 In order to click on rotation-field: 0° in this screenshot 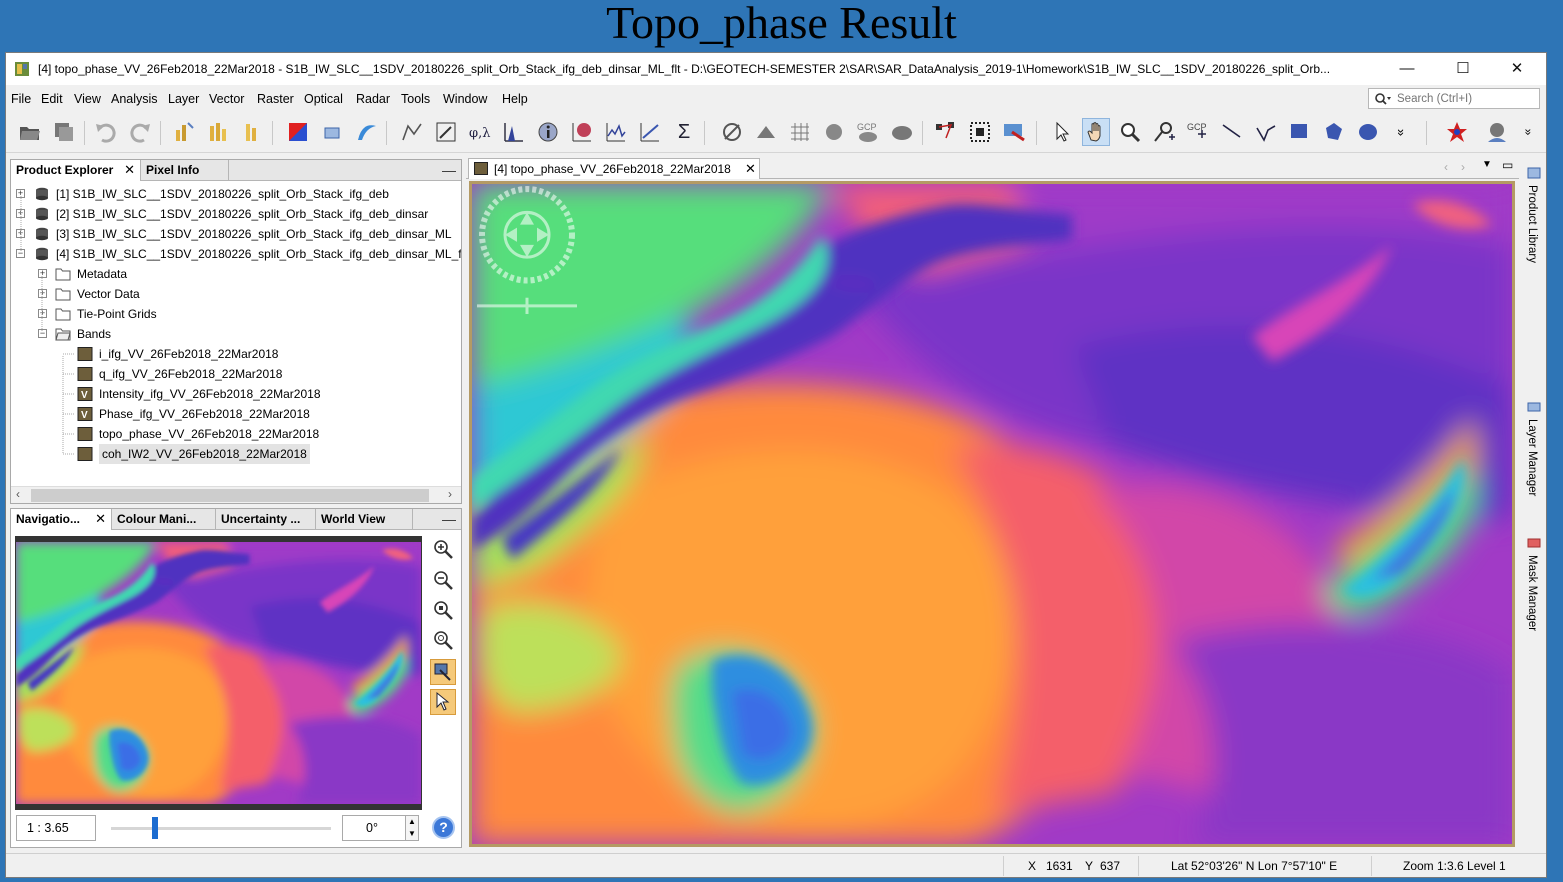, I will do `click(374, 828)`.